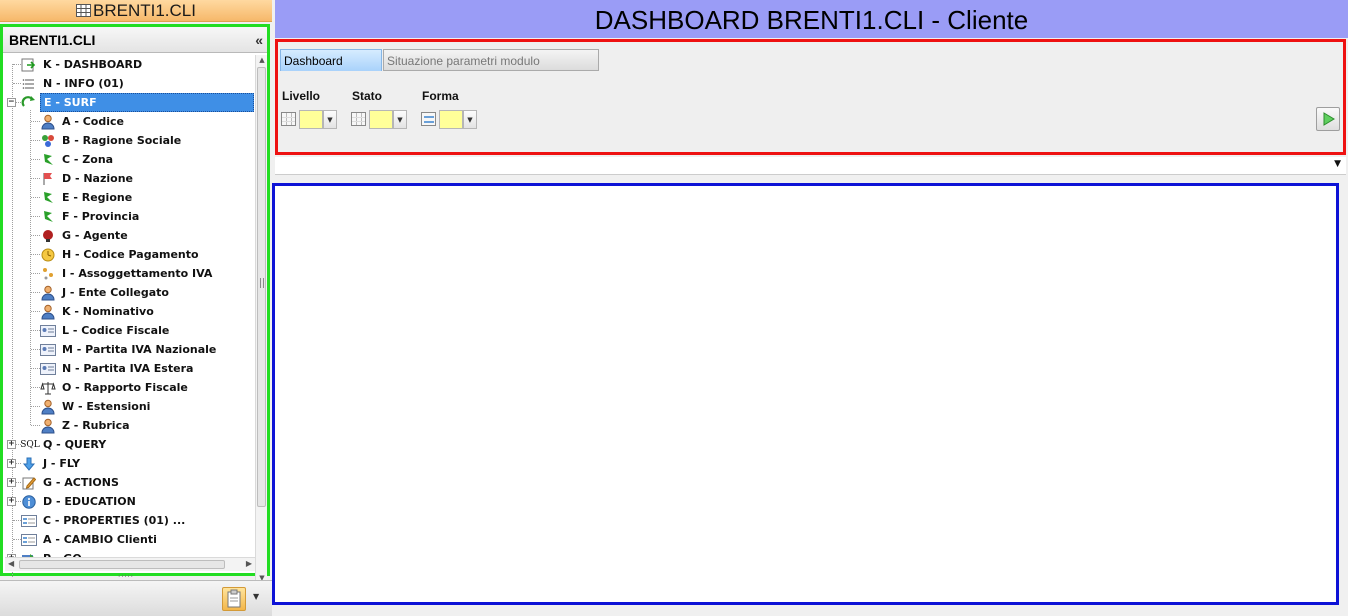  I want to click on properties-form-icon, so click(29, 521).